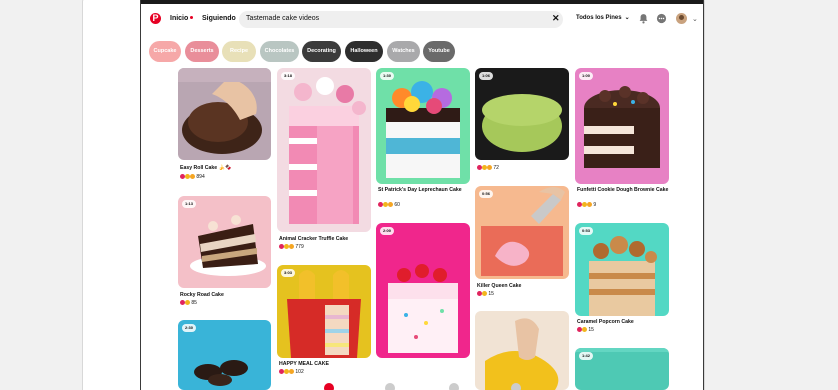  What do you see at coordinates (695, 19) in the screenshot?
I see `account-chevron-down-icon: ⌄` at bounding box center [695, 19].